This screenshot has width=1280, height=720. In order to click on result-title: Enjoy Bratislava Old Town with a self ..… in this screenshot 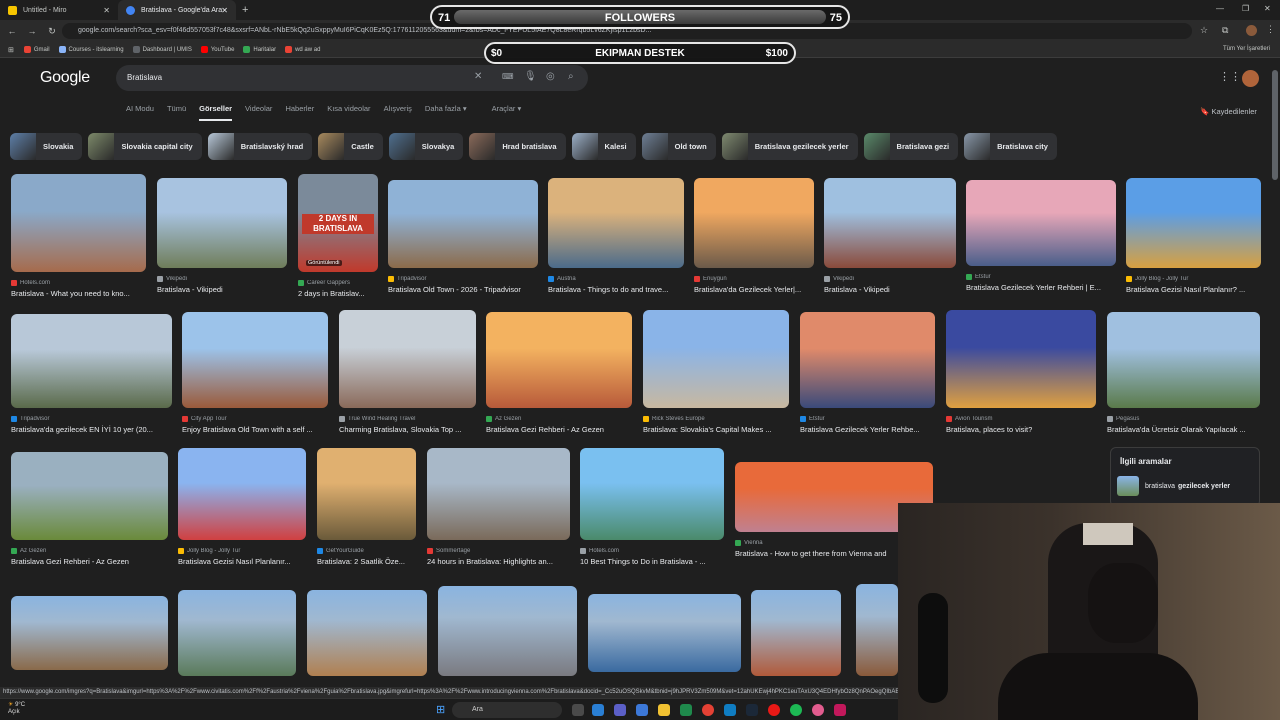, I will do `click(255, 429)`.